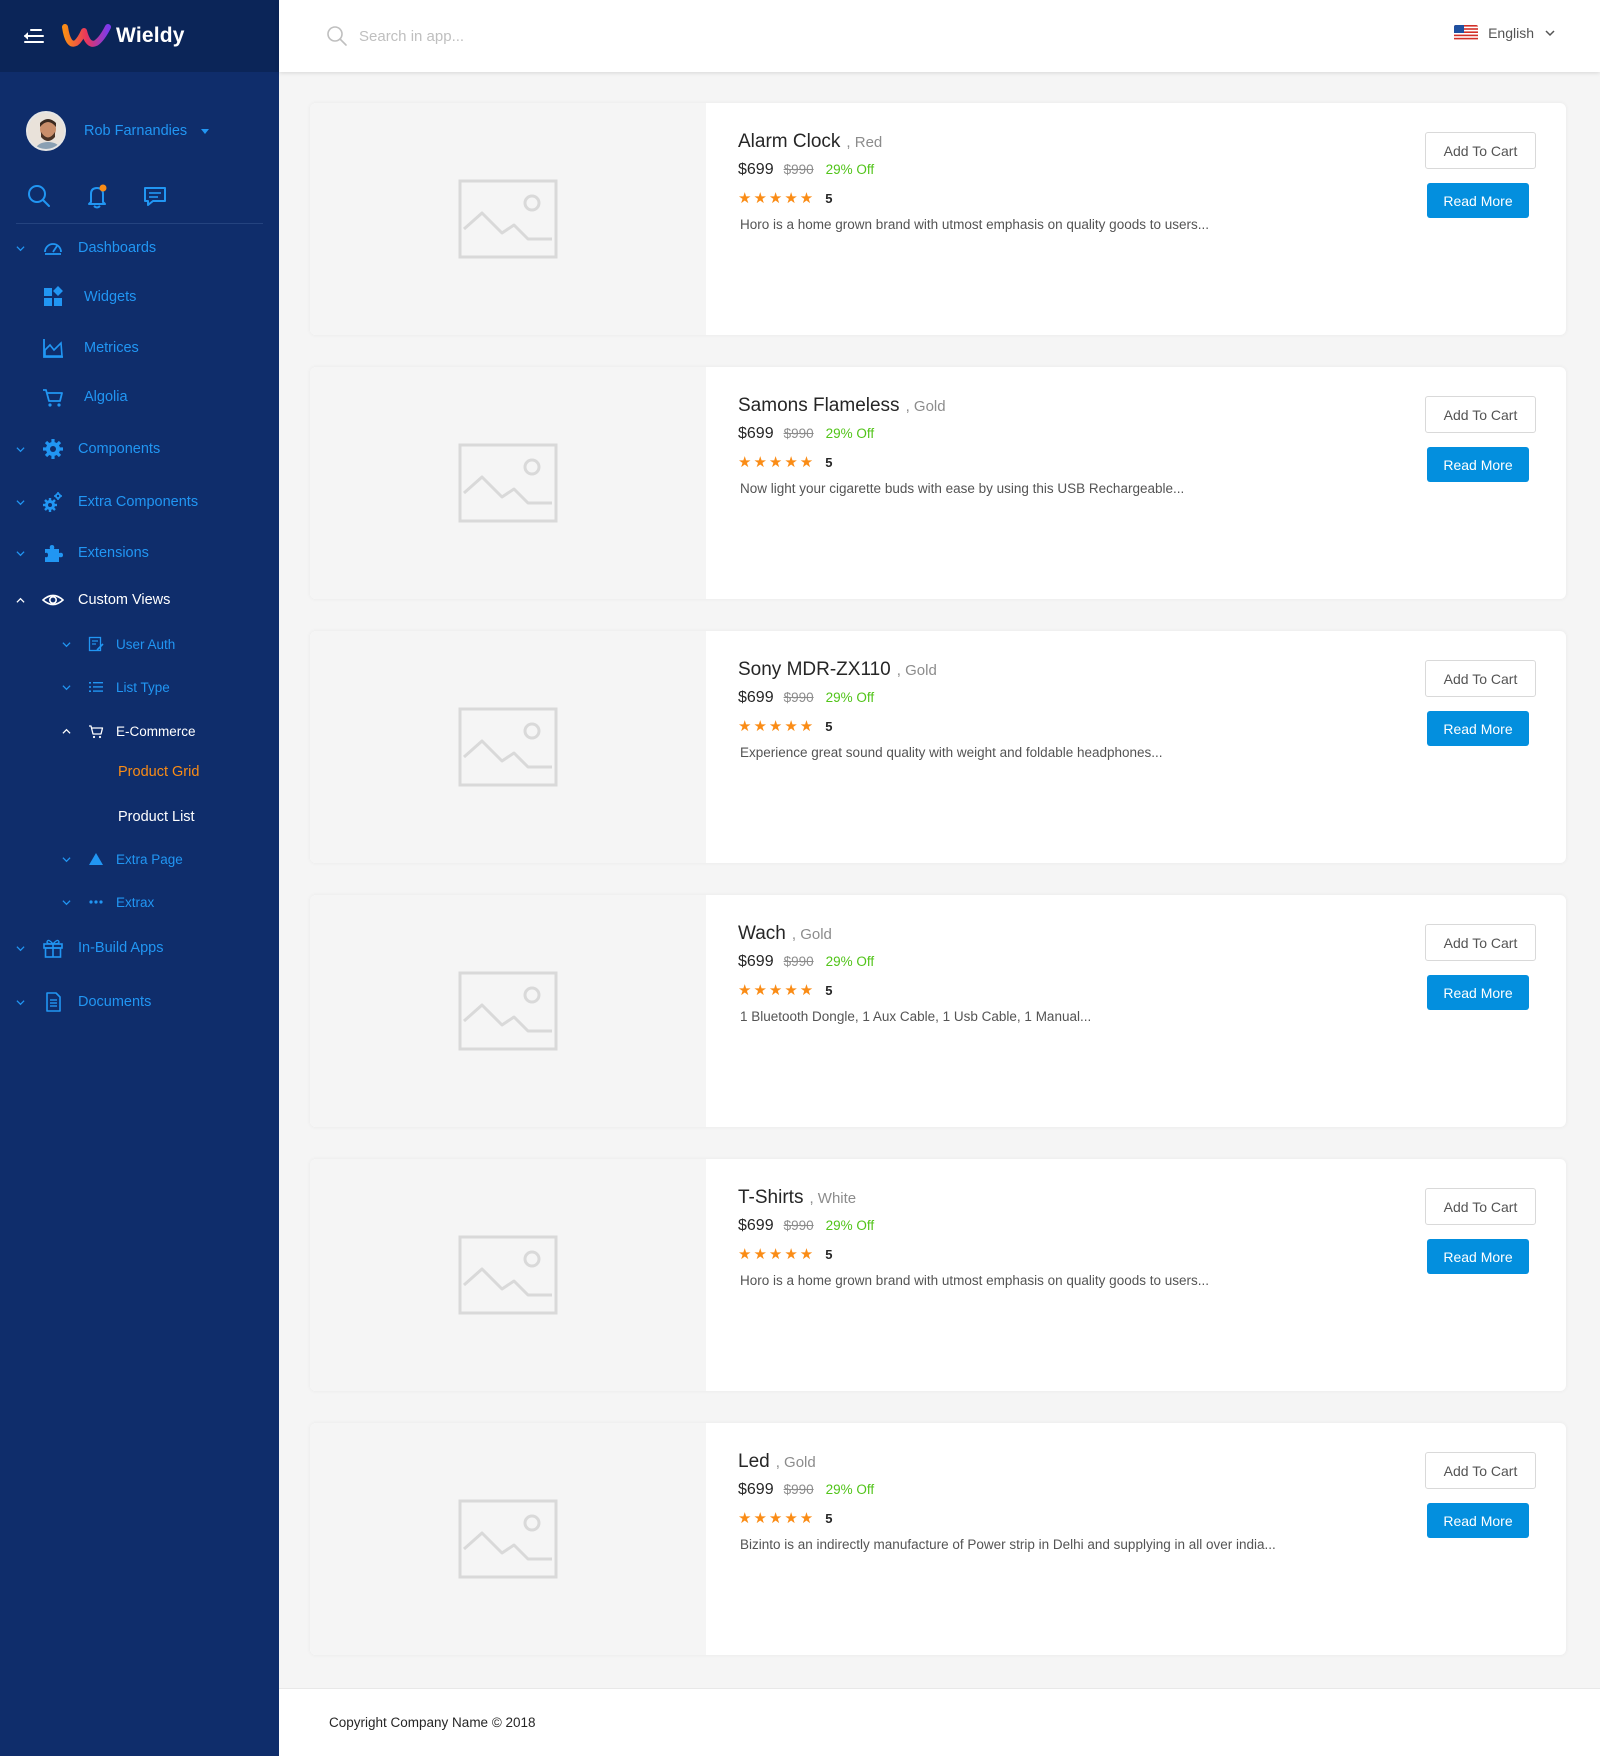 The width and height of the screenshot is (1600, 1756). What do you see at coordinates (814, 670) in the screenshot?
I see `product-title: Sony MDR-ZX110` at bounding box center [814, 670].